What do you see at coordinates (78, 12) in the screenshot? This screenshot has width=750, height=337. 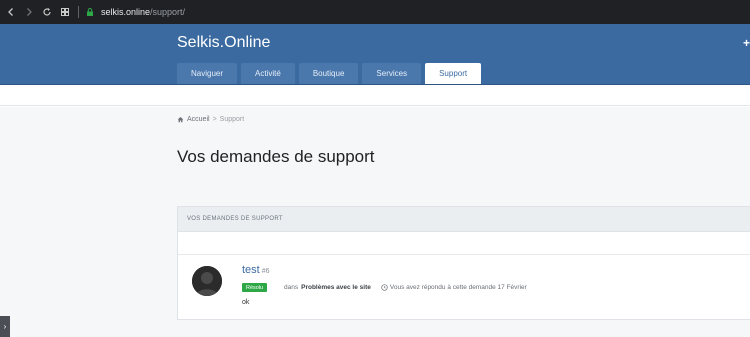 I see `toolbar-divider` at bounding box center [78, 12].